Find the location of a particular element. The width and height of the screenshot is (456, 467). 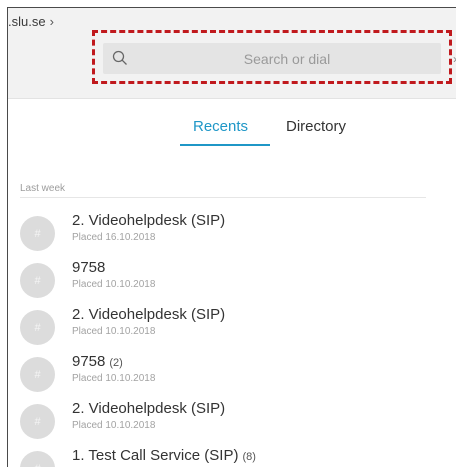

active-tab-indicator is located at coordinates (225, 145).